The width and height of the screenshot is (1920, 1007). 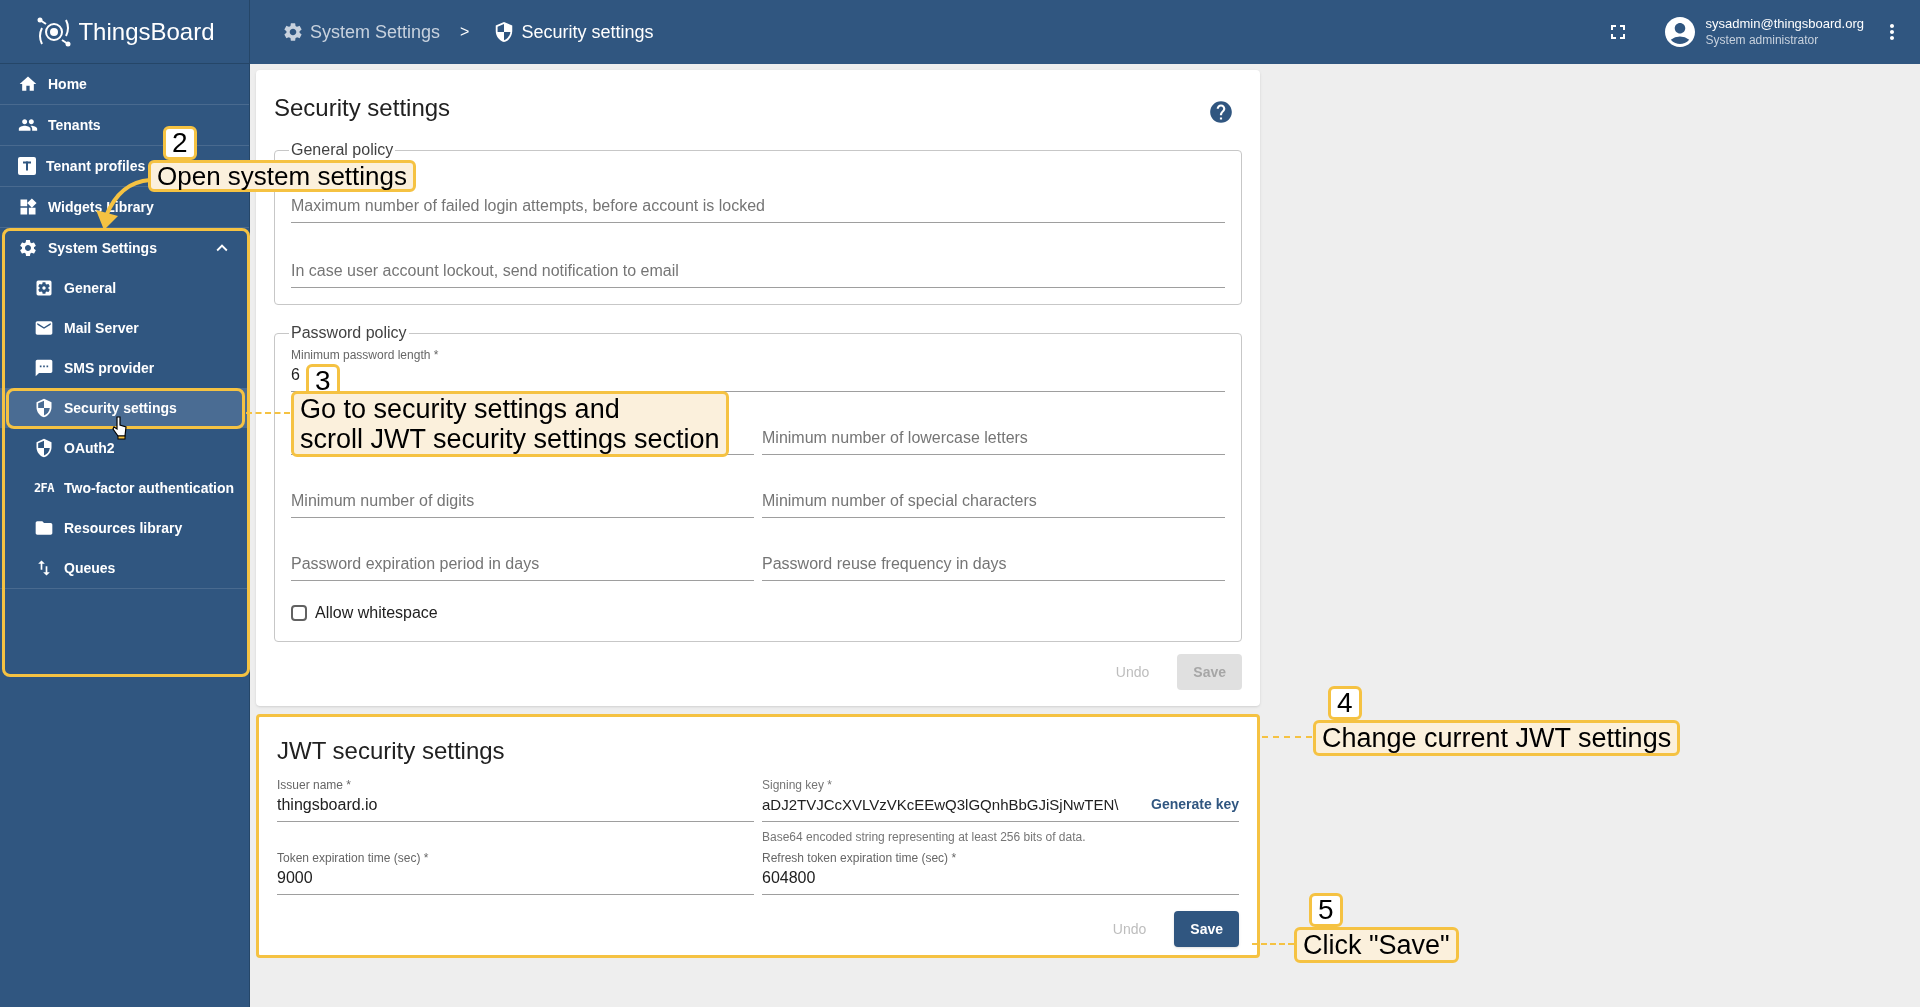 What do you see at coordinates (1376, 945) in the screenshot?
I see `callout-tooltip: Click "Save"` at bounding box center [1376, 945].